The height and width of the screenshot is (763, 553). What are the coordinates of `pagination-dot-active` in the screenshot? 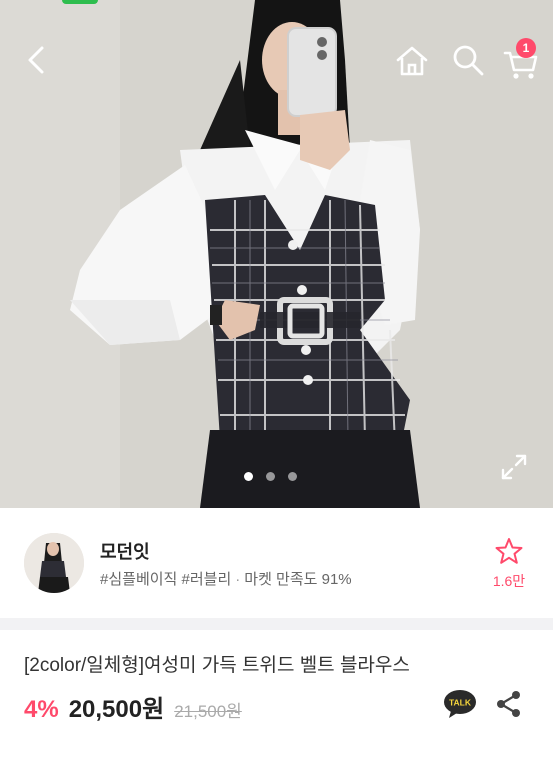 It's located at (248, 476).